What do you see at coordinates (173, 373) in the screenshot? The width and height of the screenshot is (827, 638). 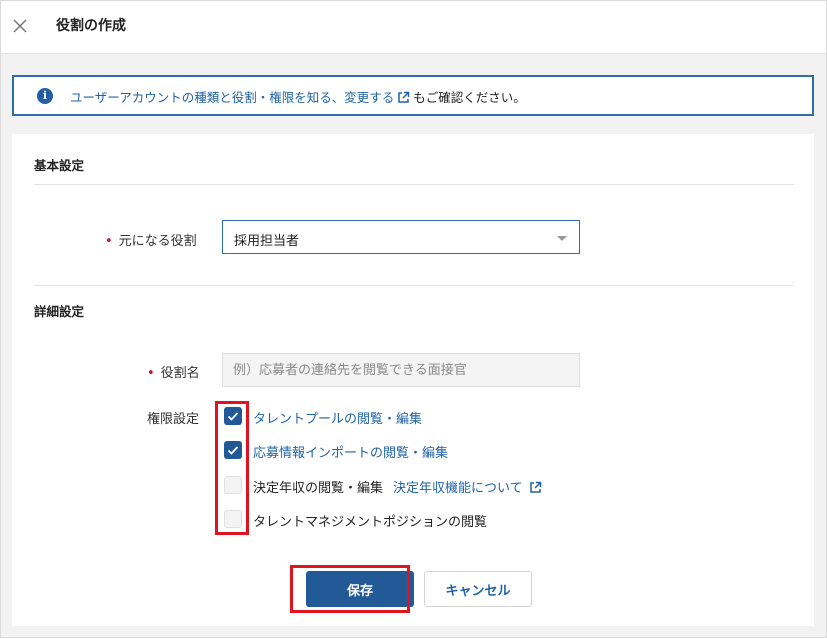 I see `role-name-label: • 役割名` at bounding box center [173, 373].